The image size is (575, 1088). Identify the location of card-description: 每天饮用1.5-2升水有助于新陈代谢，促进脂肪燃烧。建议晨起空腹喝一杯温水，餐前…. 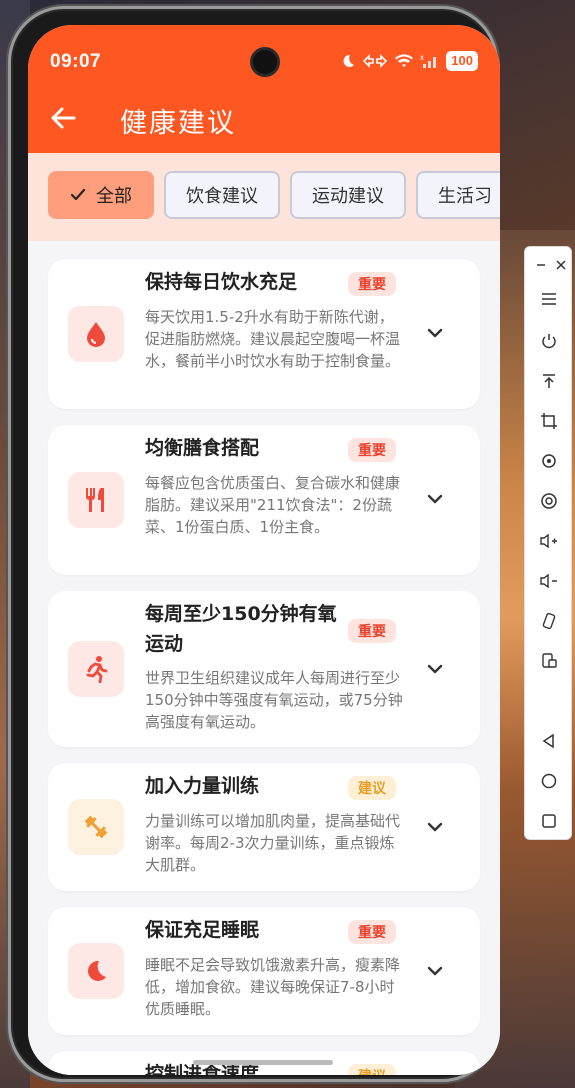
(273, 339).